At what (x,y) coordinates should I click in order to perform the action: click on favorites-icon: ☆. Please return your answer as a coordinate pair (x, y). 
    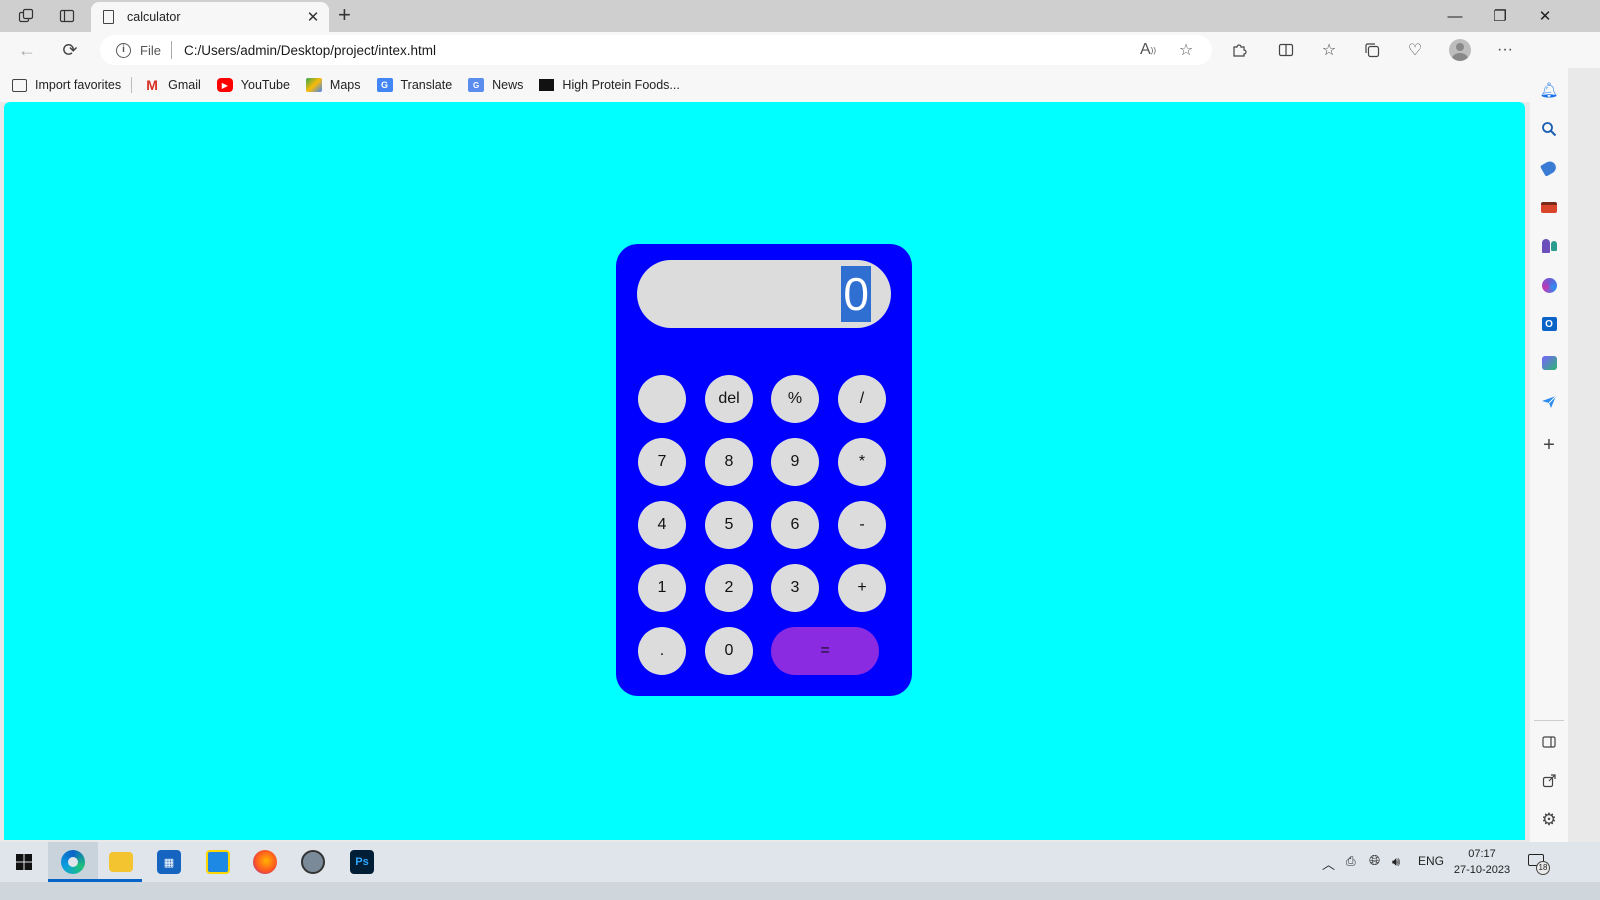
    Looking at the image, I should click on (1329, 50).